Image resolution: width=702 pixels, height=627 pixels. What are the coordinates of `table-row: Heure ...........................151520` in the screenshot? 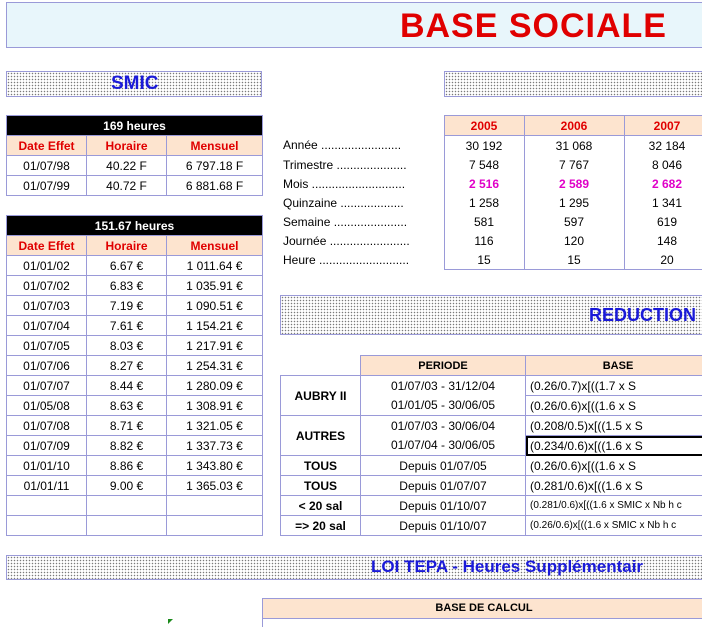 It's located at (491, 260).